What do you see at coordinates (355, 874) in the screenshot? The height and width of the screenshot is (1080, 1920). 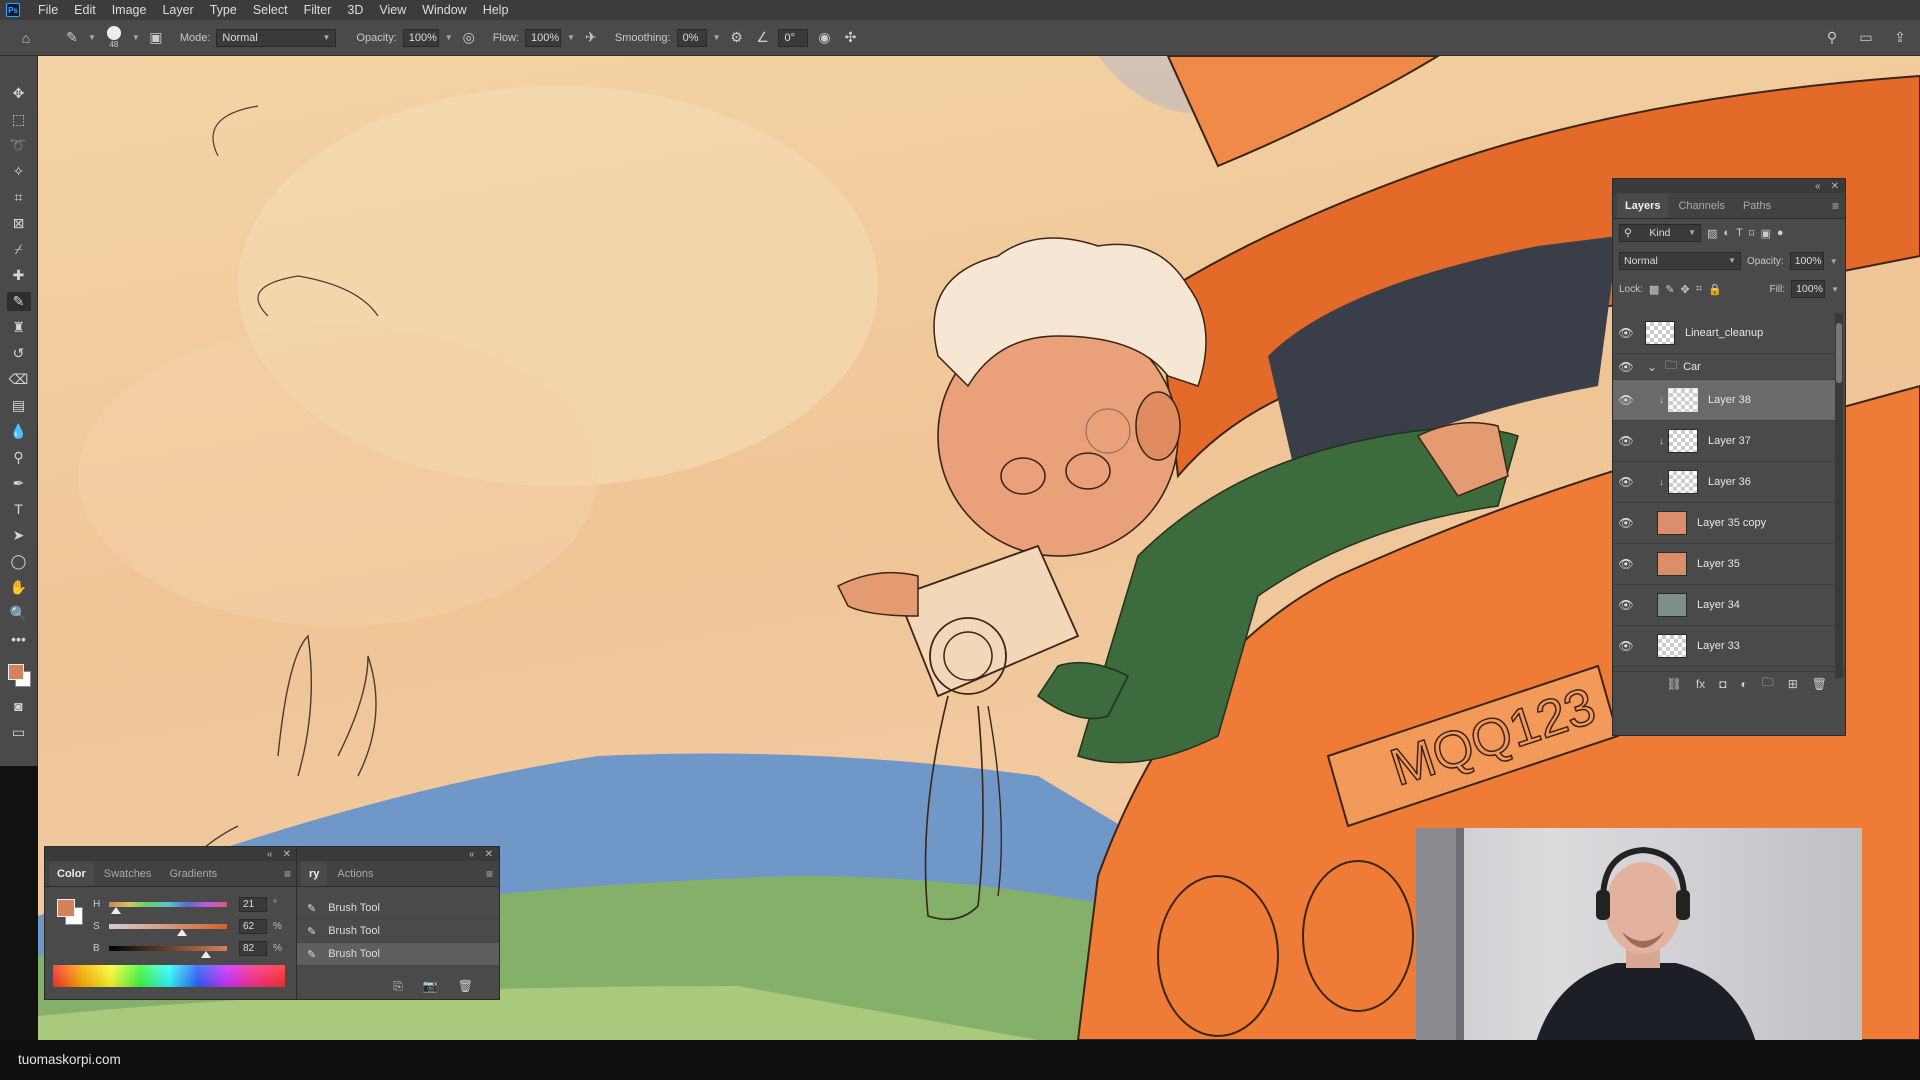 I see `tab-actions: Actions` at bounding box center [355, 874].